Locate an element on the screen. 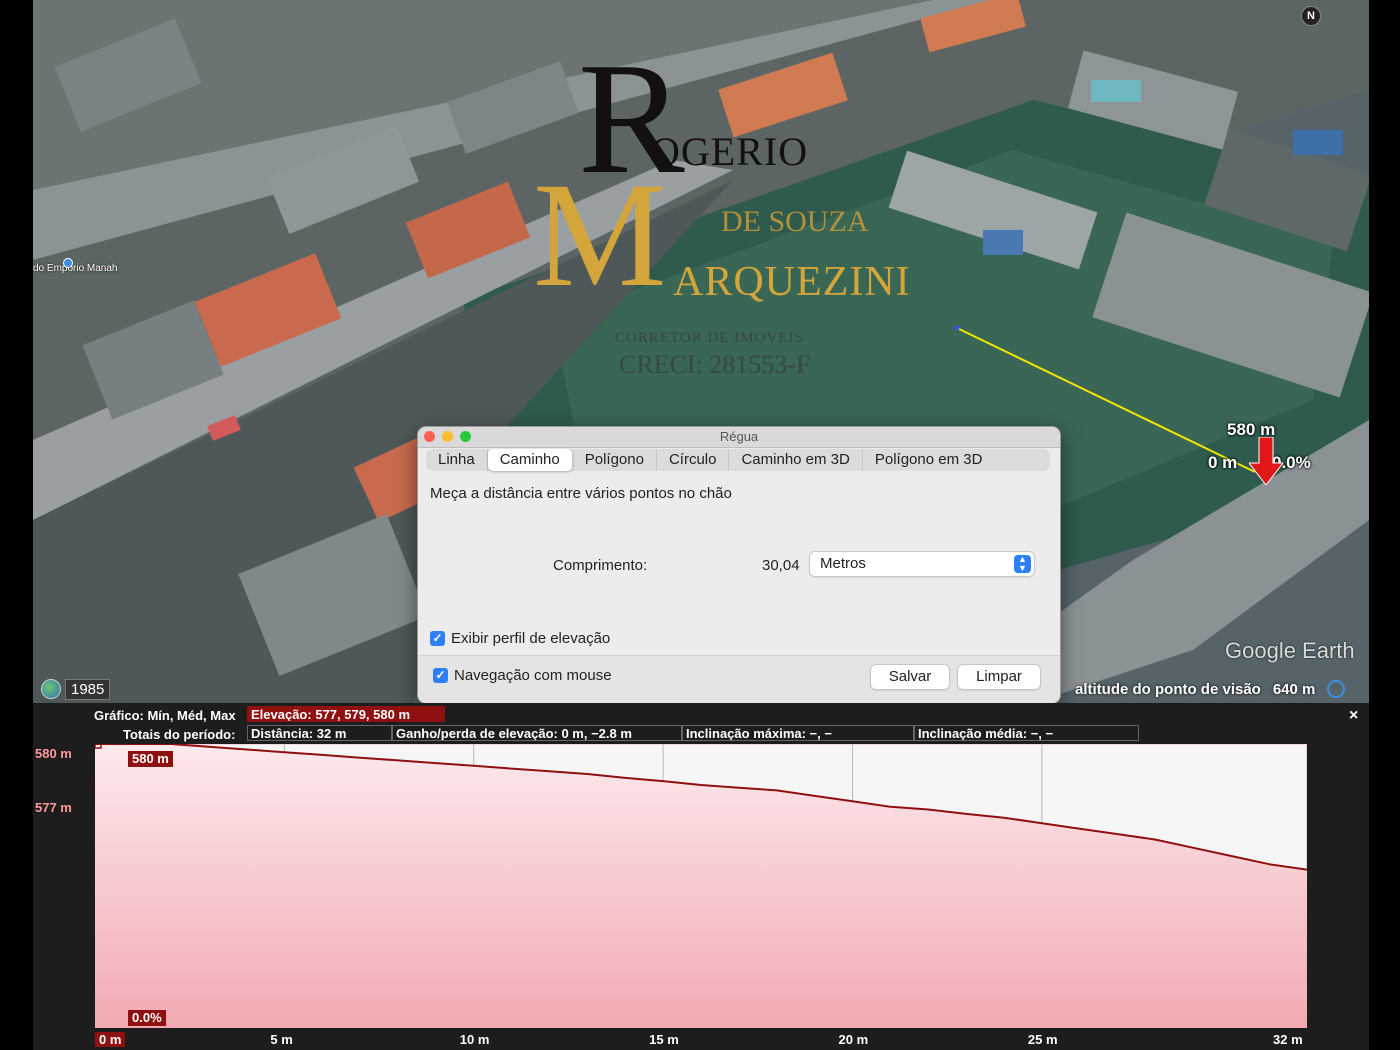 The image size is (1400, 1050). close-profile-button: × is located at coordinates (1353, 716).